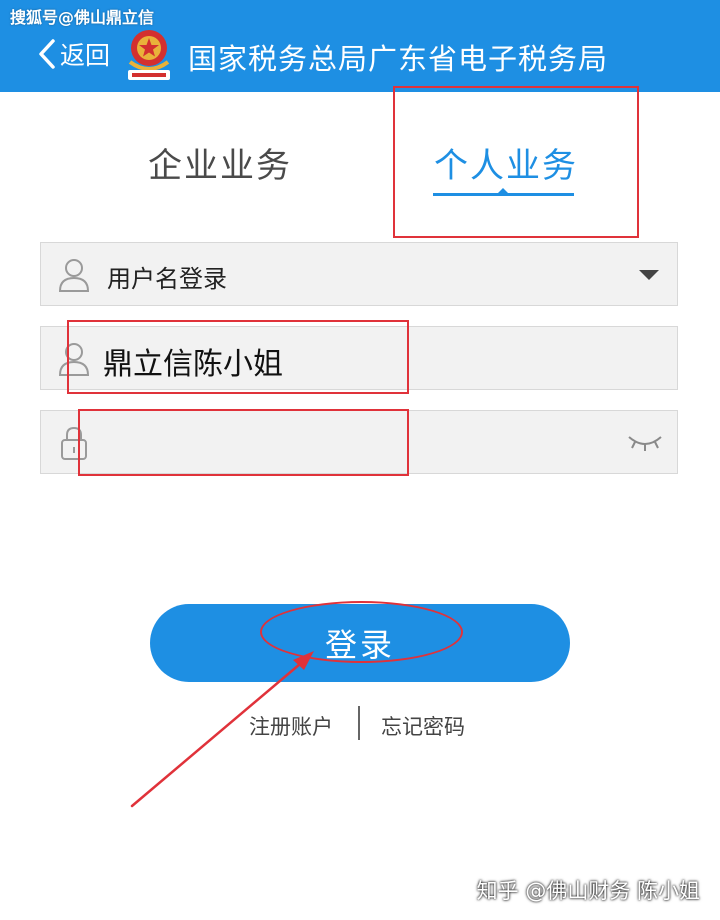 The image size is (720, 920). What do you see at coordinates (47, 54) in the screenshot?
I see `chevron-left-icon` at bounding box center [47, 54].